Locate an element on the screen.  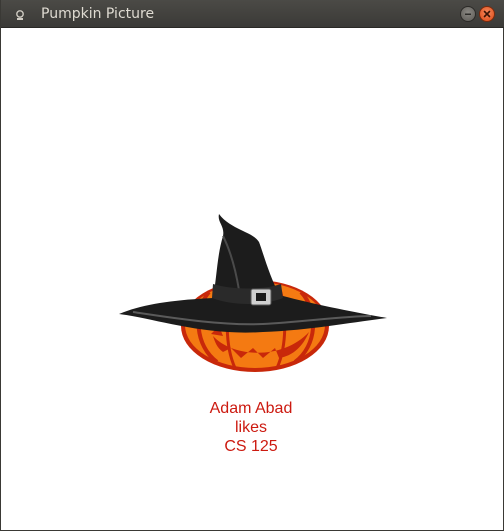
window-title: Pumpkin Picture is located at coordinates (98, 14).